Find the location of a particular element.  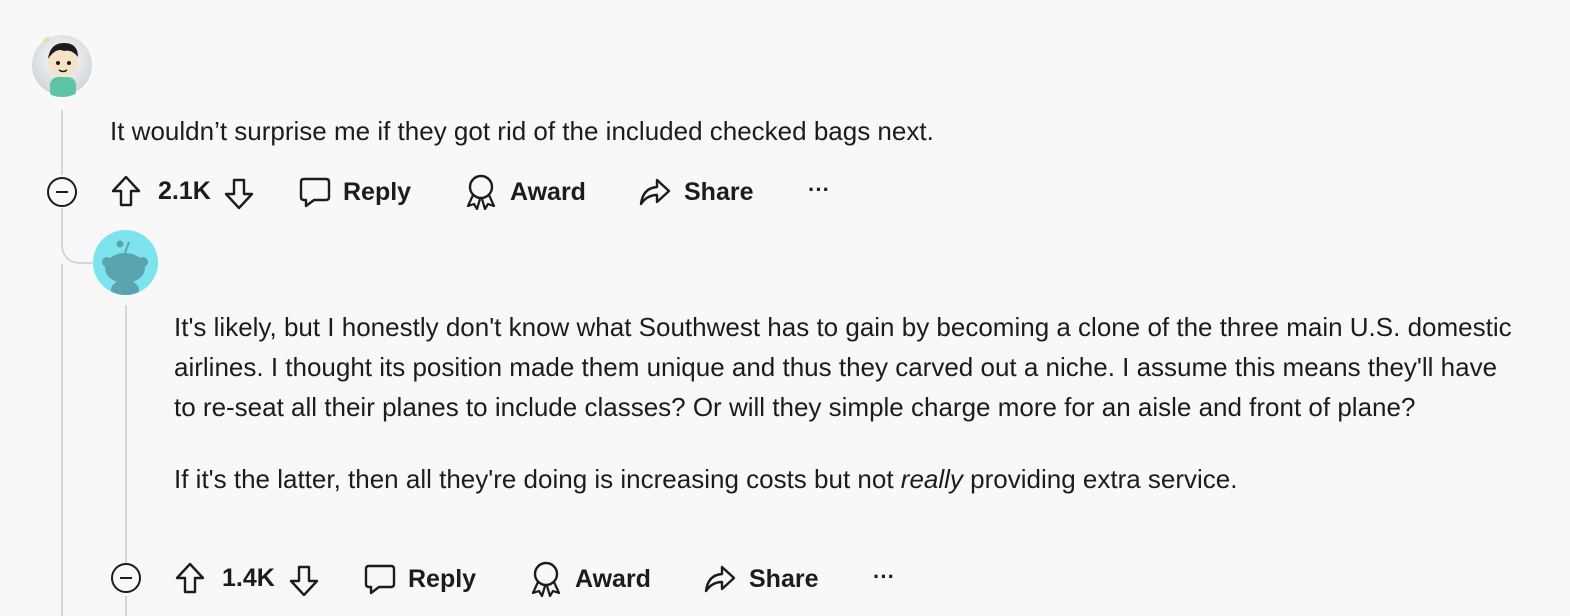

snoo-avatar-icon is located at coordinates (125, 262).